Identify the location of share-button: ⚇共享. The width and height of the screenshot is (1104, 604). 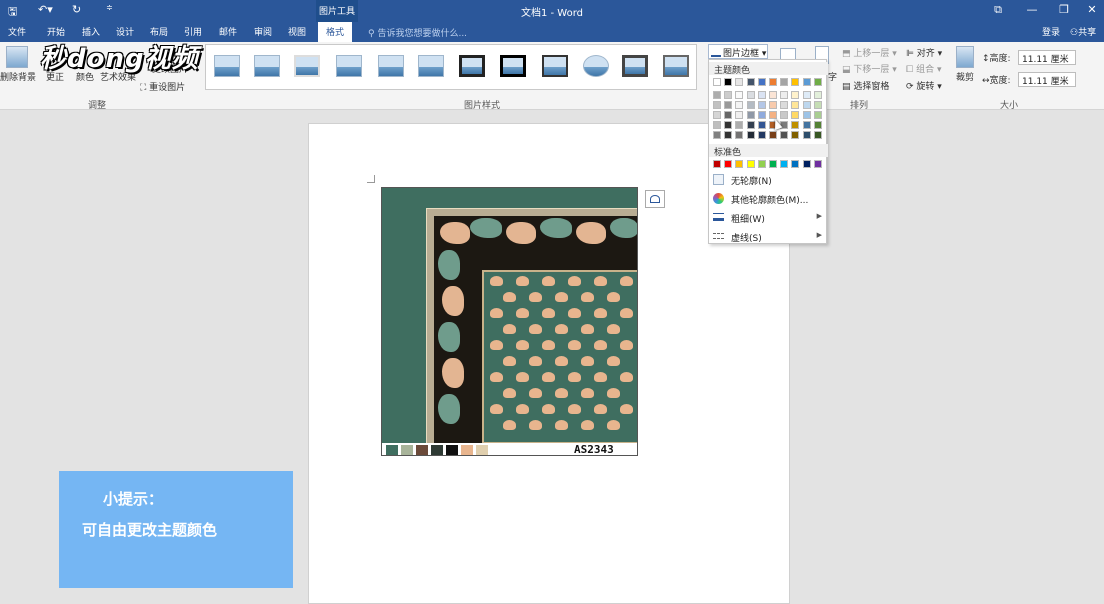
(1083, 31).